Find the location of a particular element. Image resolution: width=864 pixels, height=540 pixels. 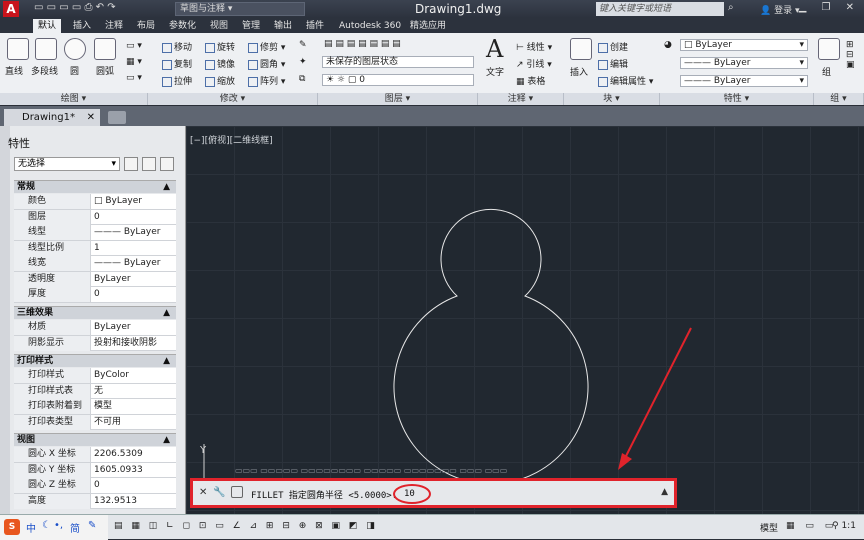

rectangle-icon: ▭ ▾ is located at coordinates (134, 46).